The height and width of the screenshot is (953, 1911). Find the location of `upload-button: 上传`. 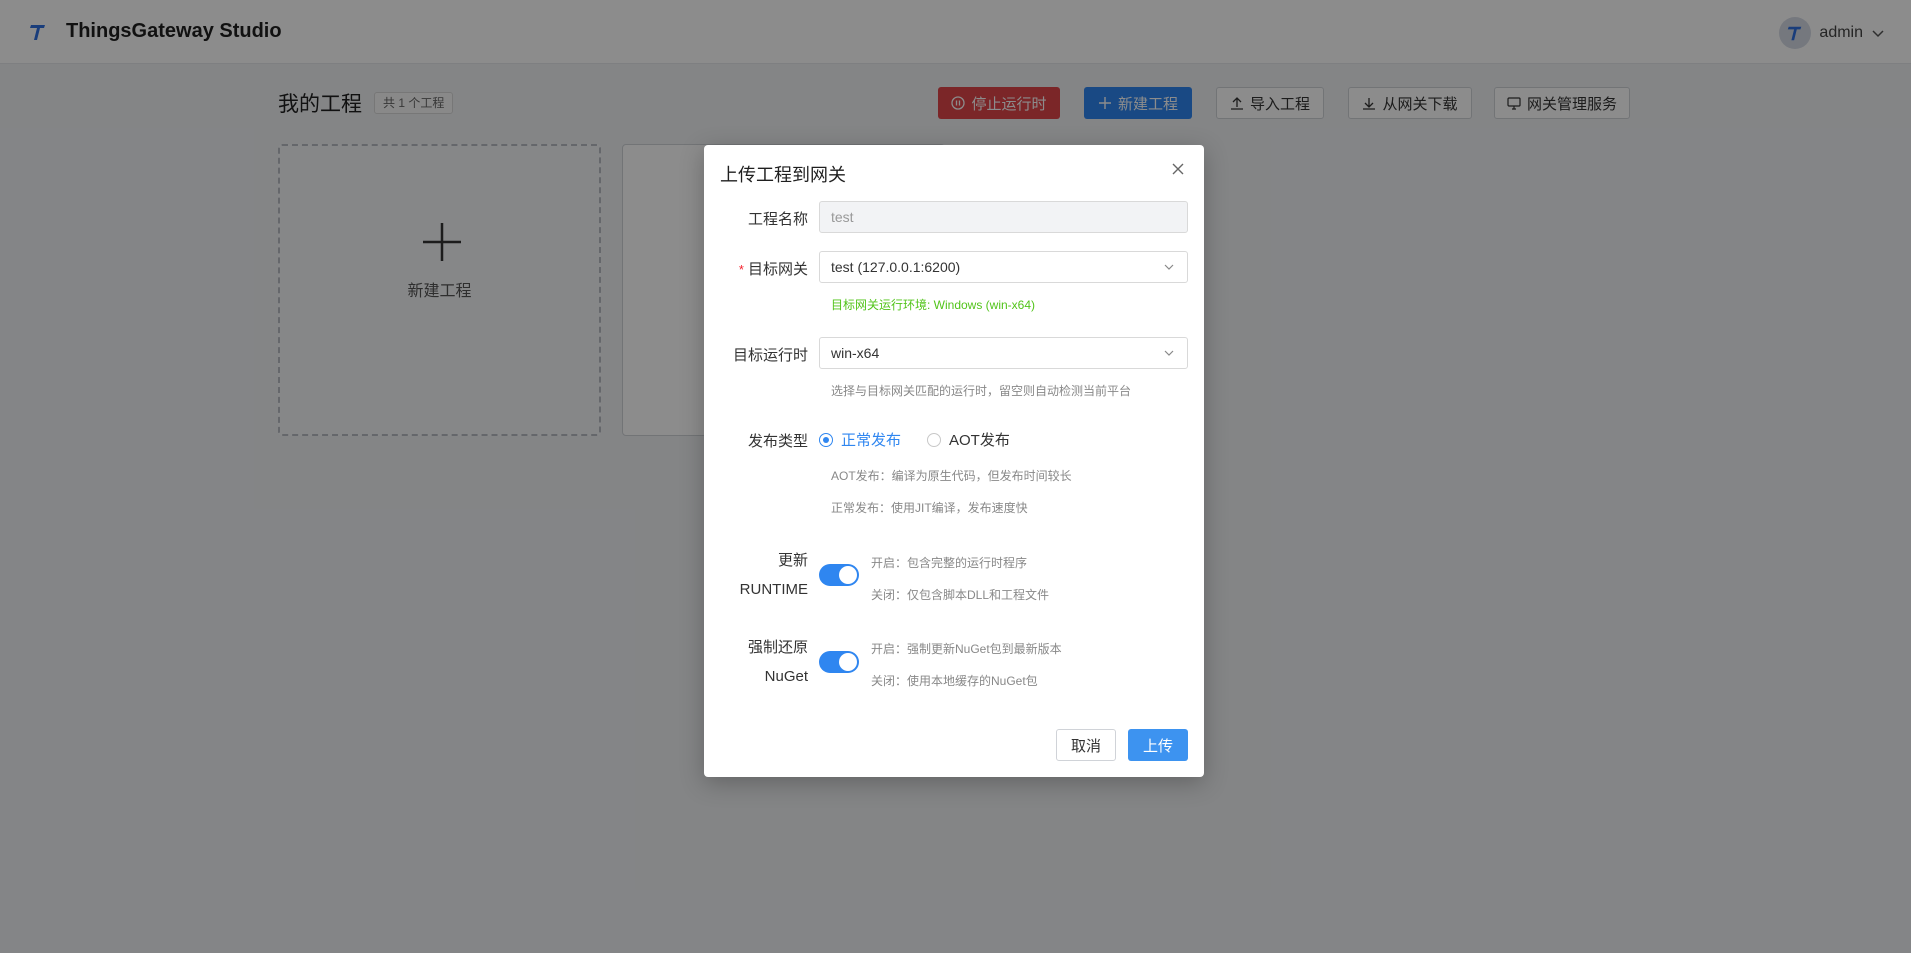

upload-button: 上传 is located at coordinates (1158, 745).